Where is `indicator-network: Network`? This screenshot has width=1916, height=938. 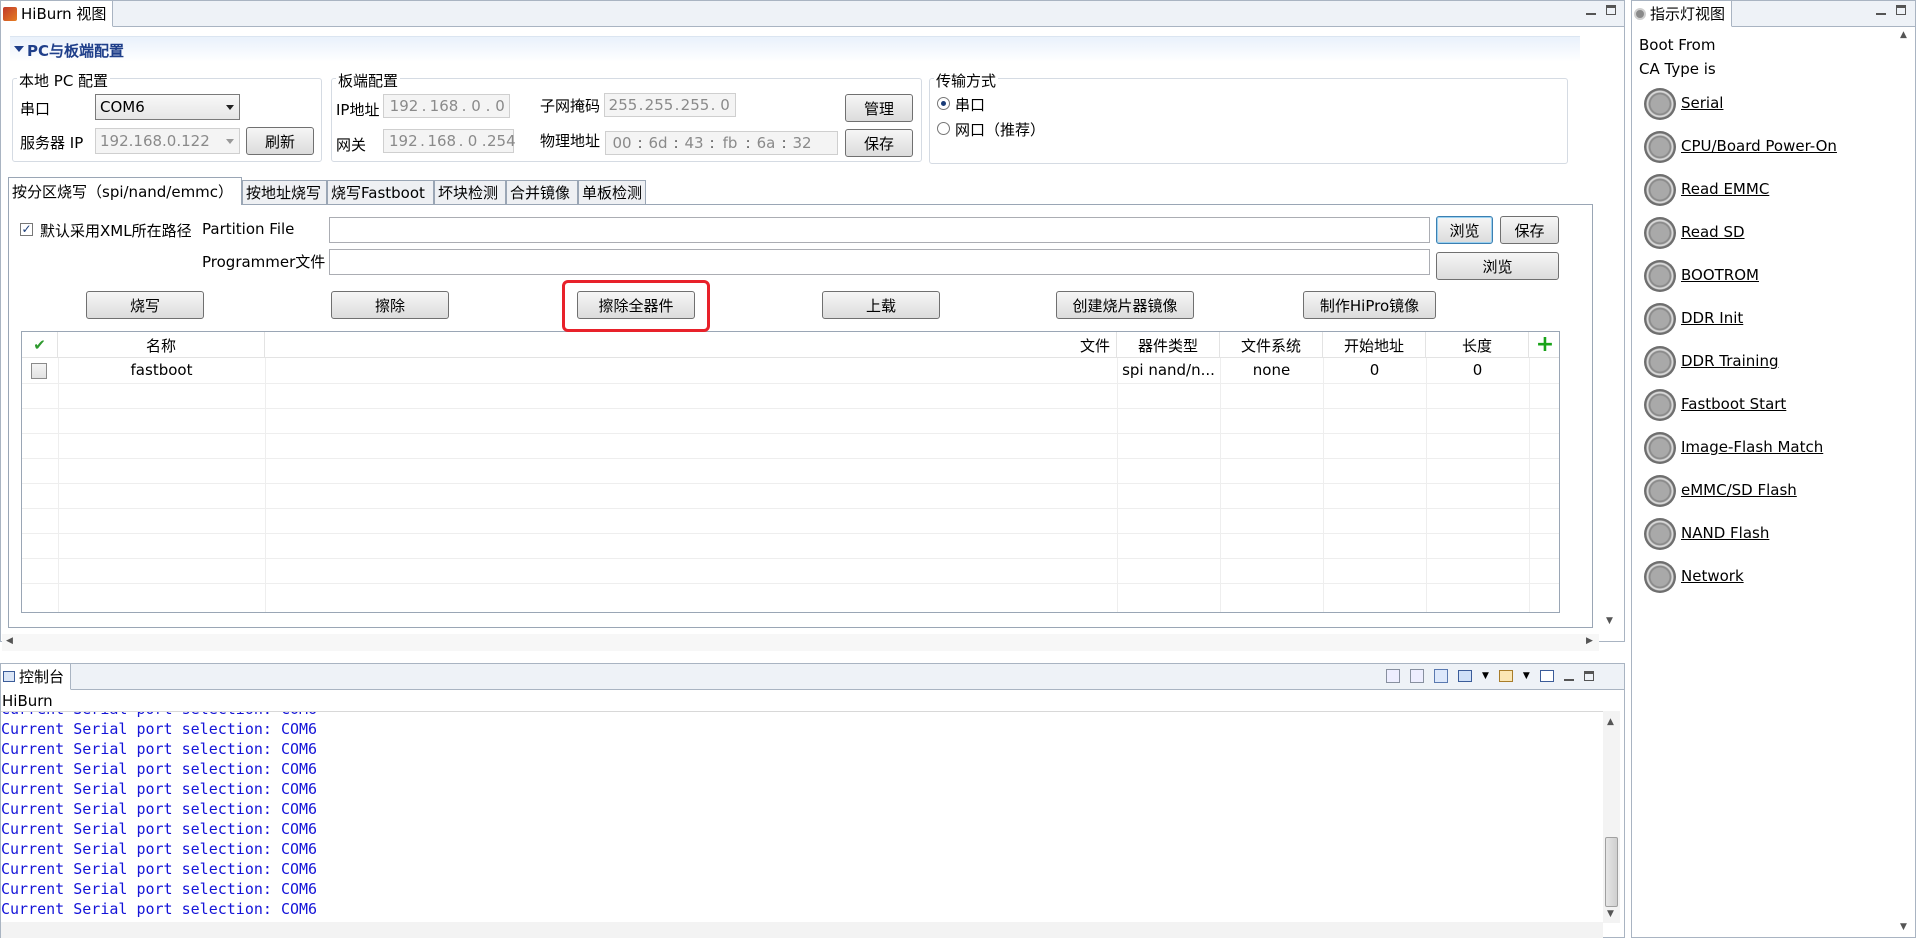
indicator-network: Network is located at coordinates (1712, 576).